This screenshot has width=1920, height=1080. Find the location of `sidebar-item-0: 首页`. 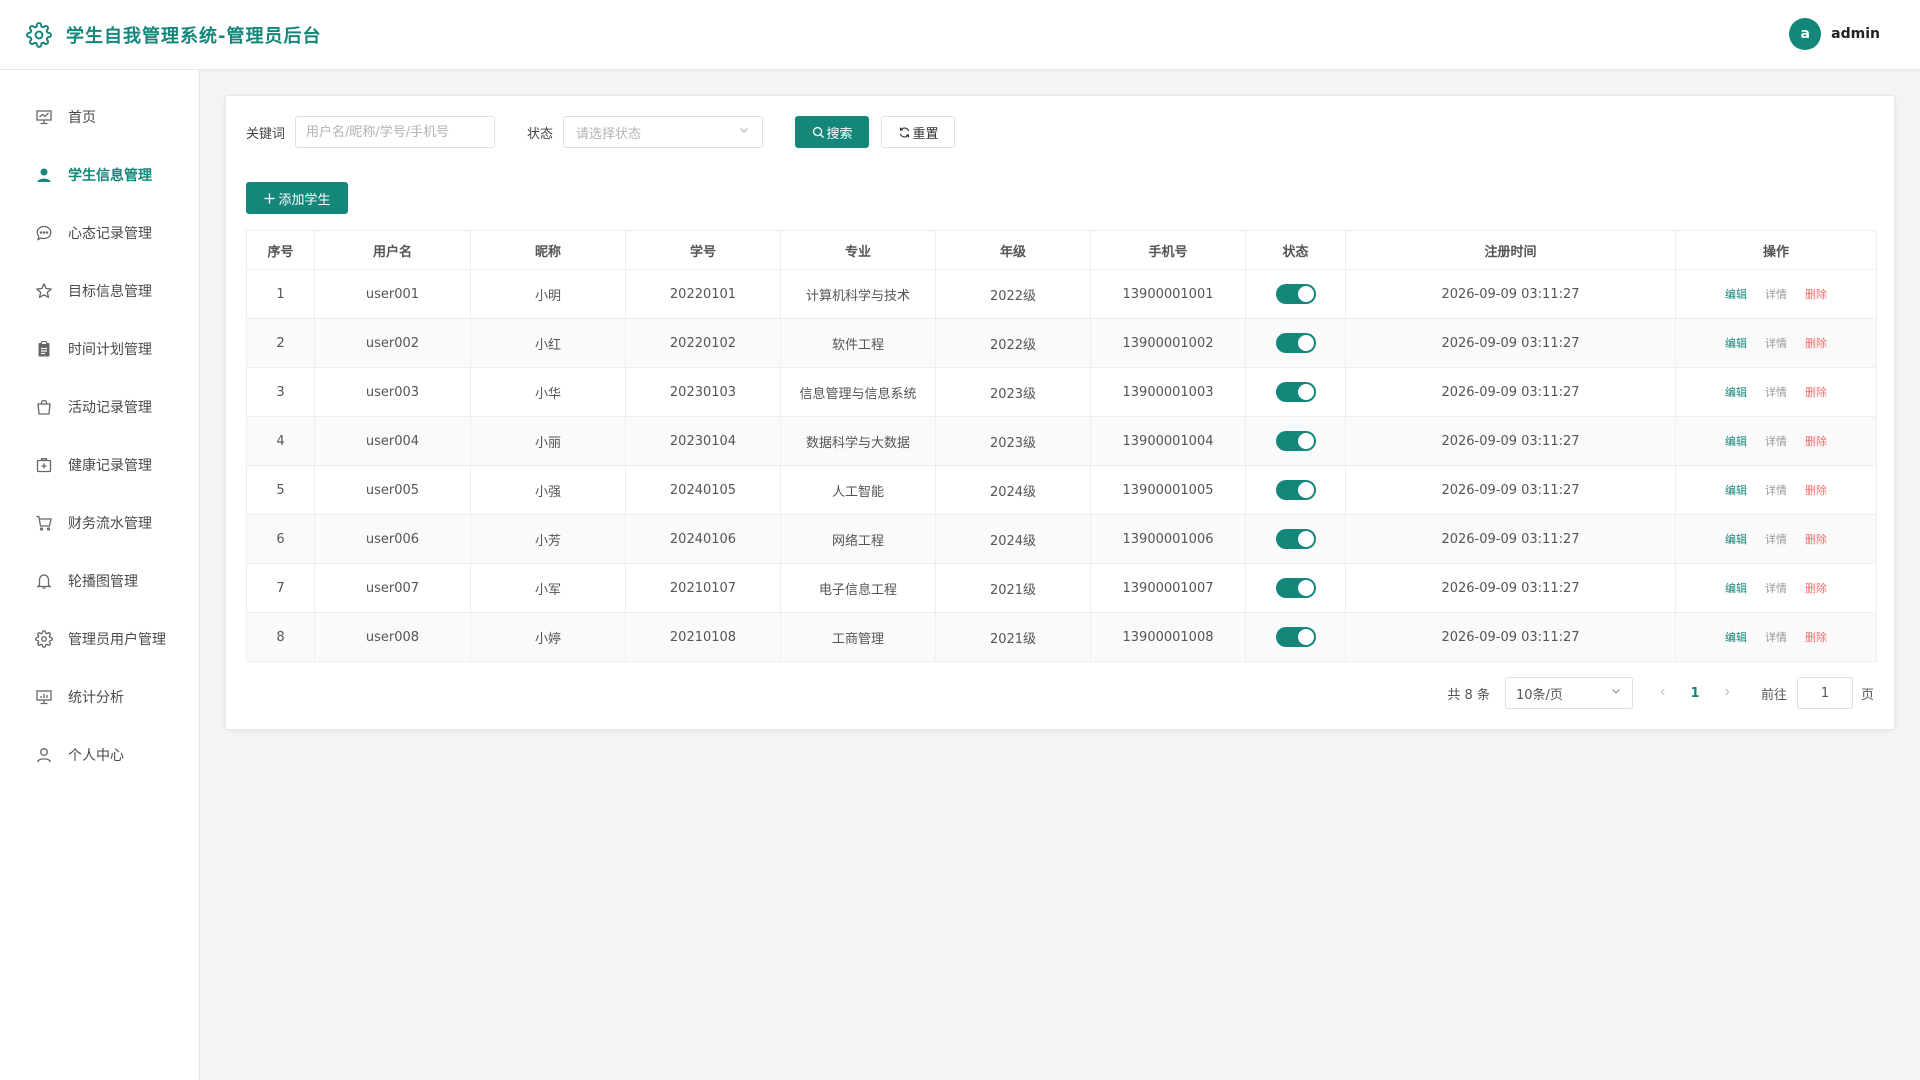

sidebar-item-0: 首页 is located at coordinates (99, 117).